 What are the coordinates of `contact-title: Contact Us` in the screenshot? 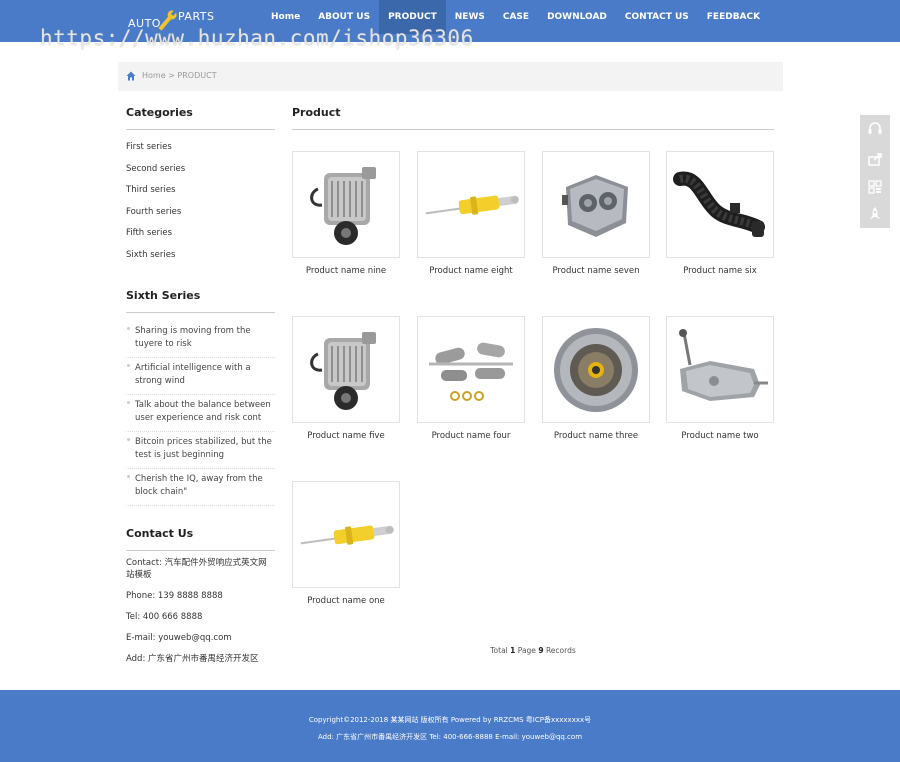 It's located at (200, 539).